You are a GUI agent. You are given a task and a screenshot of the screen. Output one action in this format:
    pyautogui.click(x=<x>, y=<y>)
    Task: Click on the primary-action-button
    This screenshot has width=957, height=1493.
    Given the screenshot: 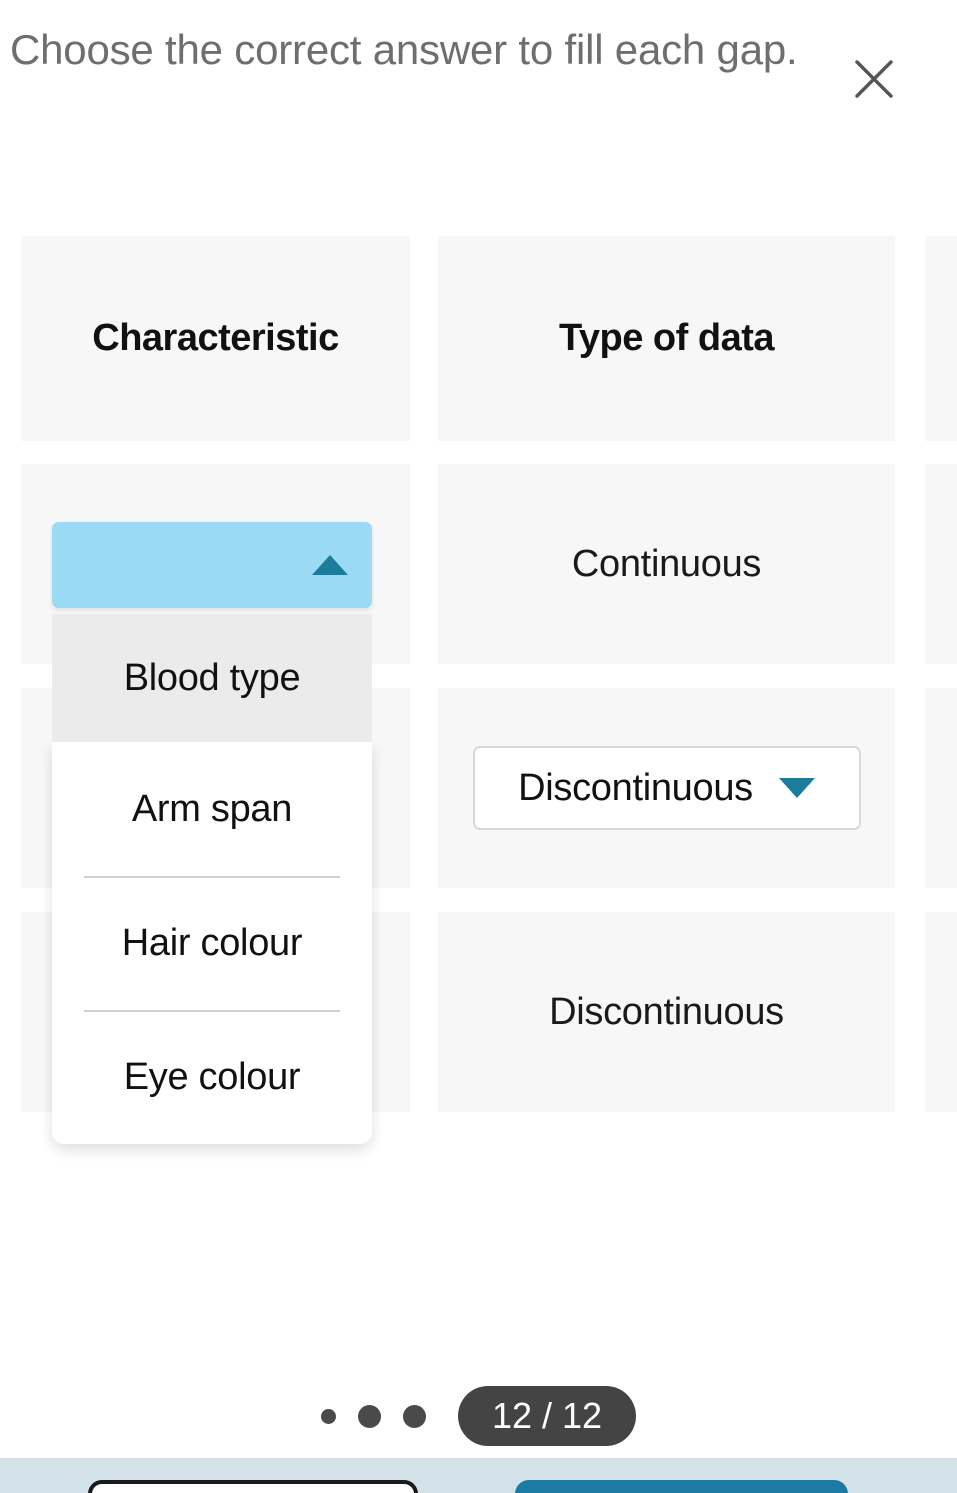 What is the action you would take?
    pyautogui.click(x=681, y=1486)
    